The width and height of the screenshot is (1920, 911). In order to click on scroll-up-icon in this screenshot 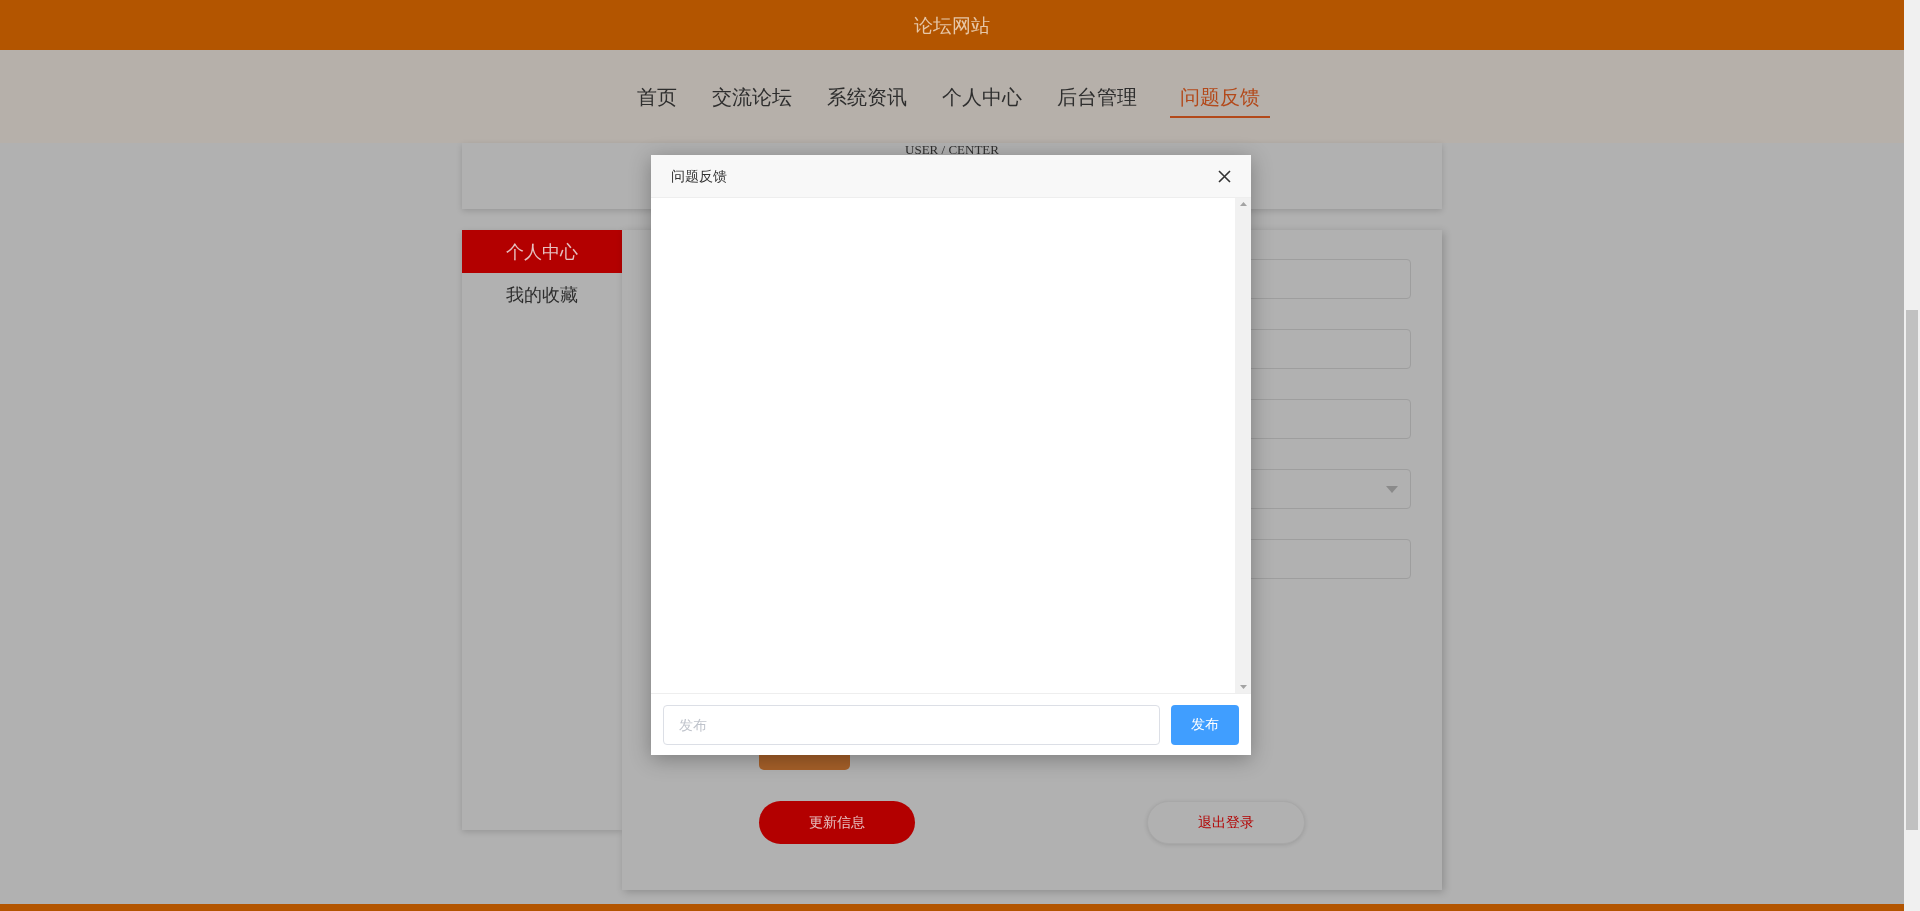, I will do `click(1243, 204)`.